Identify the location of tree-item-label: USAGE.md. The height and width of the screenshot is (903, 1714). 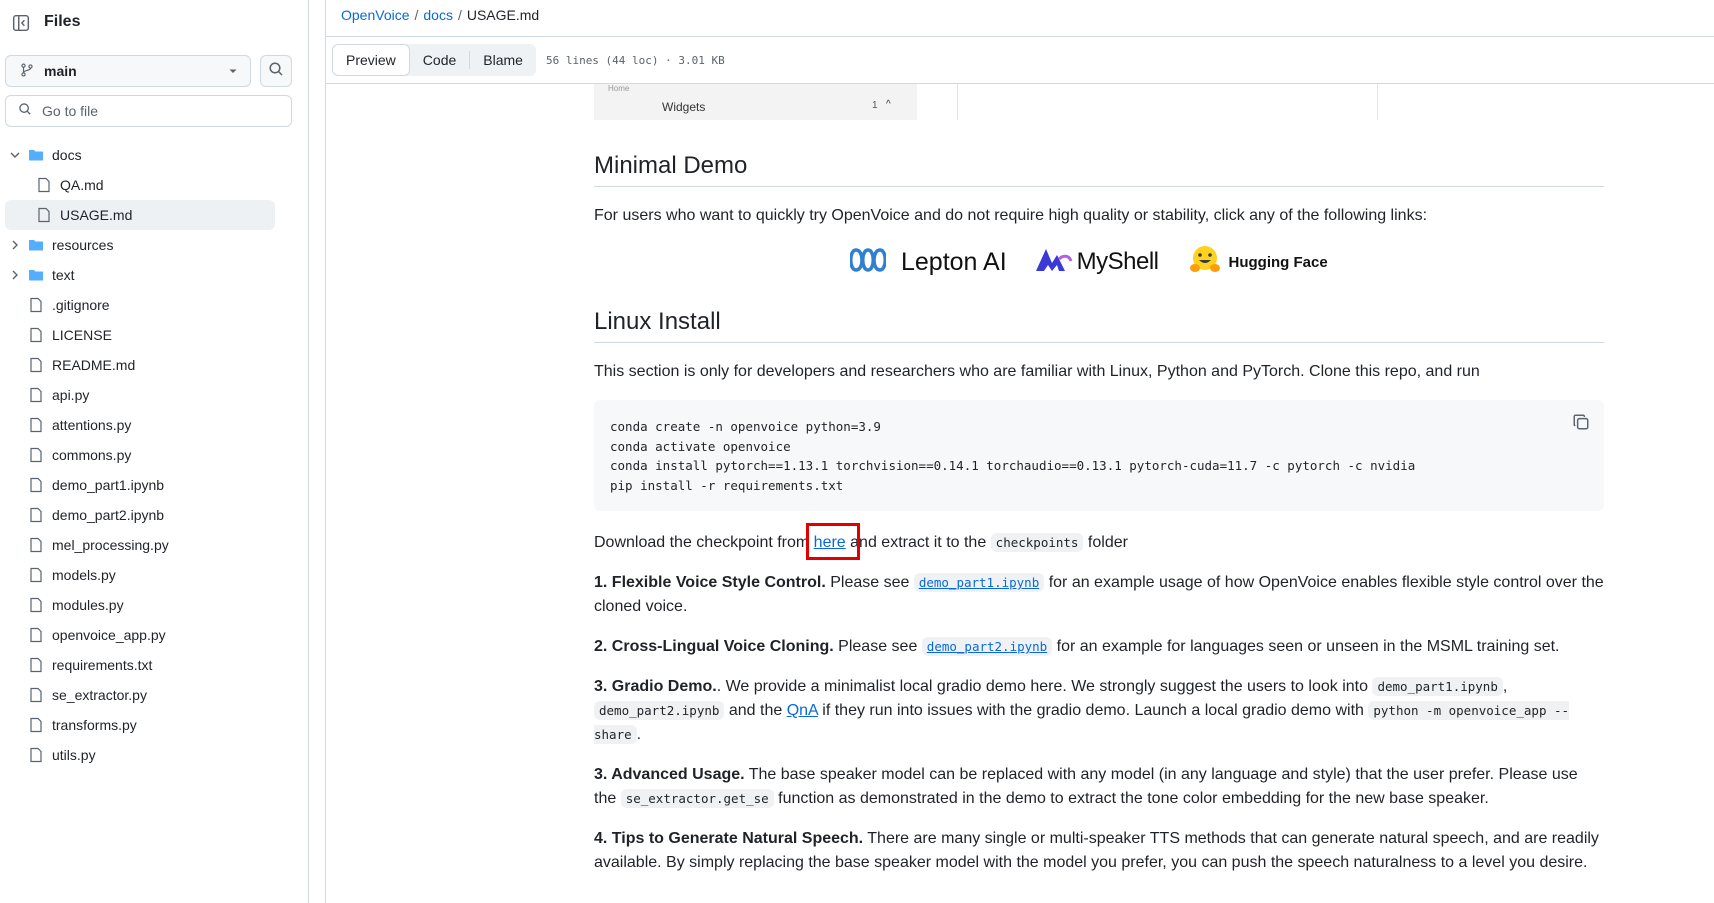
(96, 215).